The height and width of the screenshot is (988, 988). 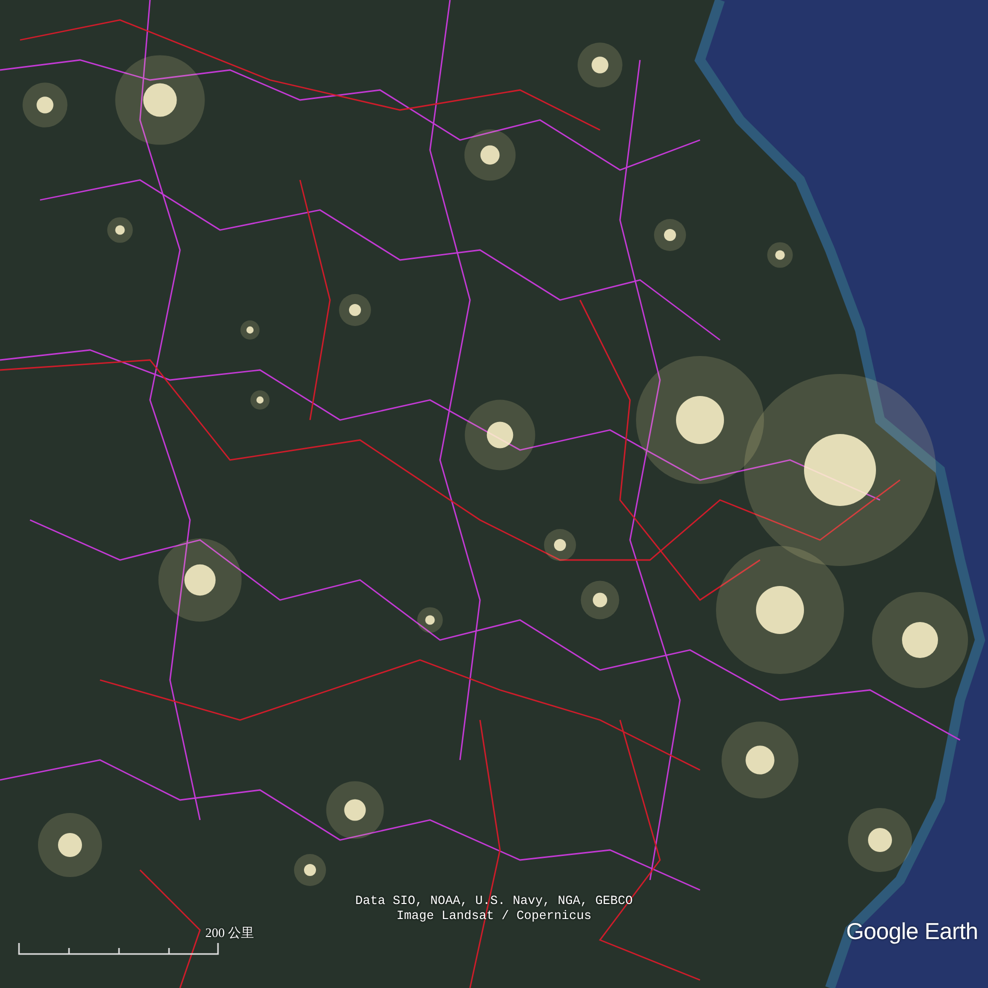 I want to click on google-earth-logo: Google Earth, so click(x=912, y=931).